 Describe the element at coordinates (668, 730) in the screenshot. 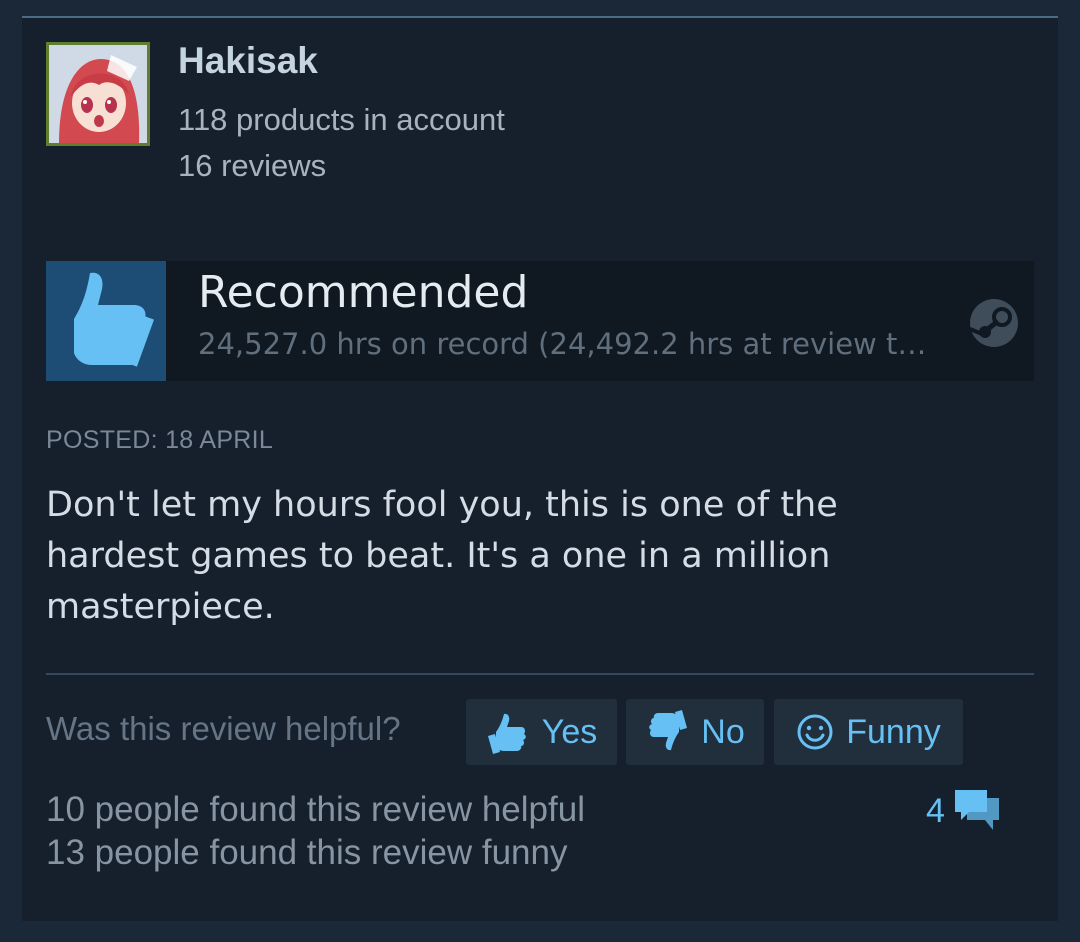

I see `thumbs-down-icon` at that location.